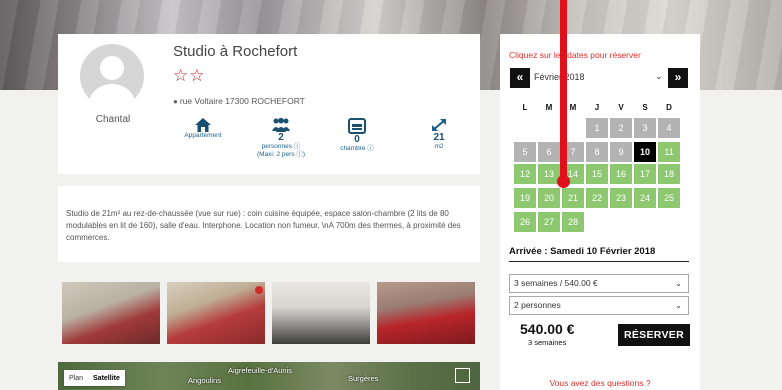 This screenshot has height=390, width=782. Describe the element at coordinates (281, 155) in the screenshot. I see `feature-guests-max: (Maxi: 2 pers ⓘ)` at that location.